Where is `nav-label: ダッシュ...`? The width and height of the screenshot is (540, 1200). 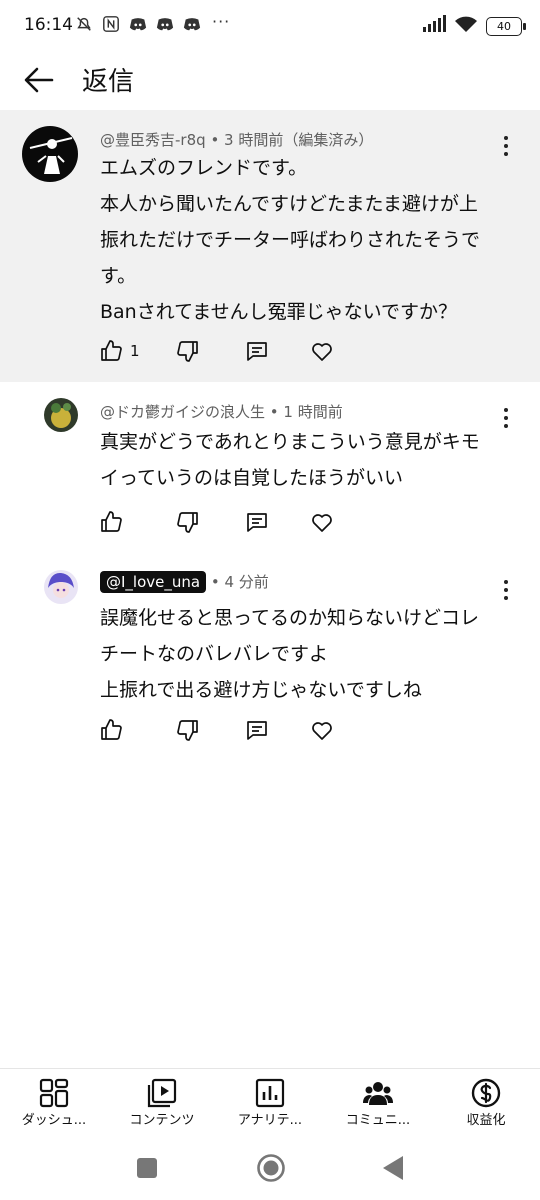 nav-label: ダッシュ... is located at coordinates (54, 1120).